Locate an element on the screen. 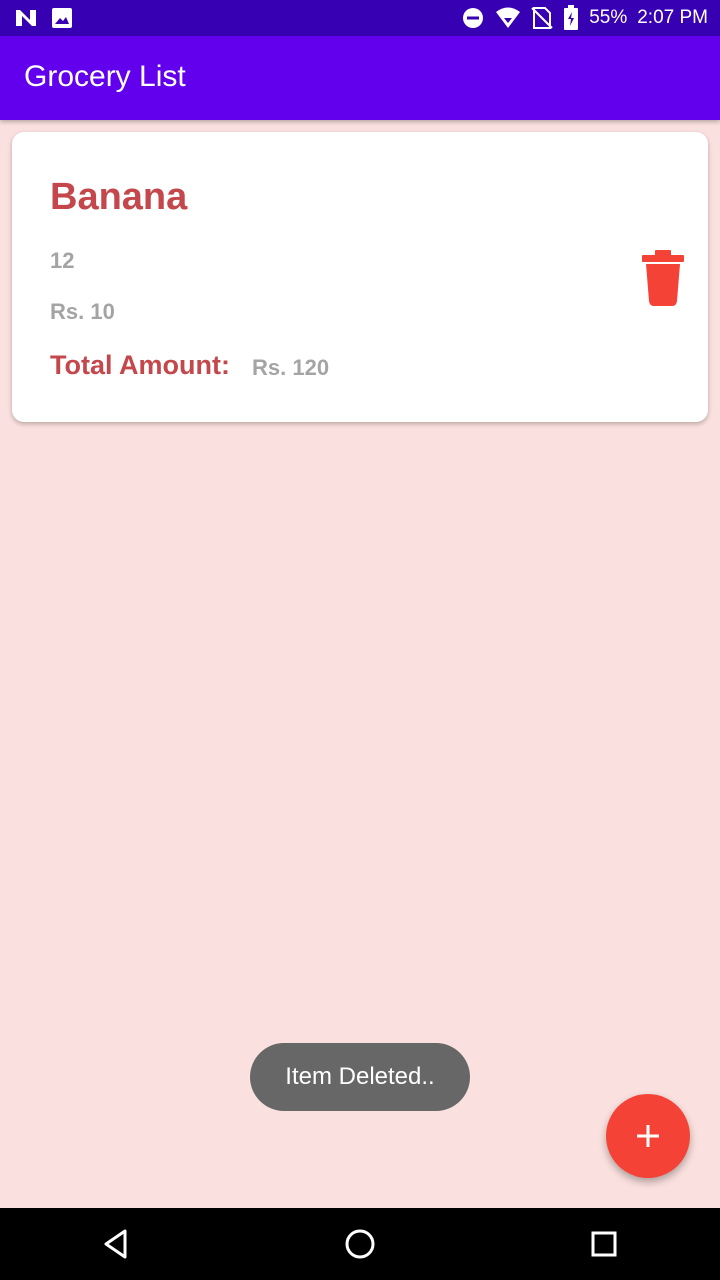 This screenshot has height=1280, width=720. back-icon is located at coordinates (115, 1244).